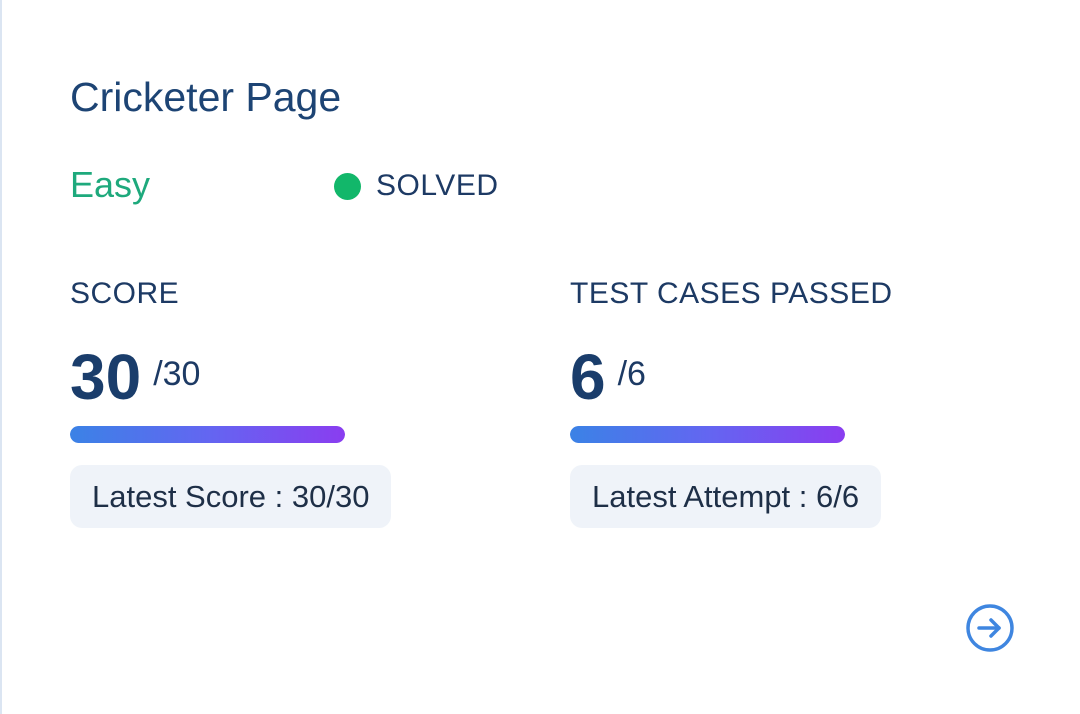 This screenshot has width=1080, height=714. Describe the element at coordinates (110, 184) in the screenshot. I see `difficulty-label: Easy` at that location.